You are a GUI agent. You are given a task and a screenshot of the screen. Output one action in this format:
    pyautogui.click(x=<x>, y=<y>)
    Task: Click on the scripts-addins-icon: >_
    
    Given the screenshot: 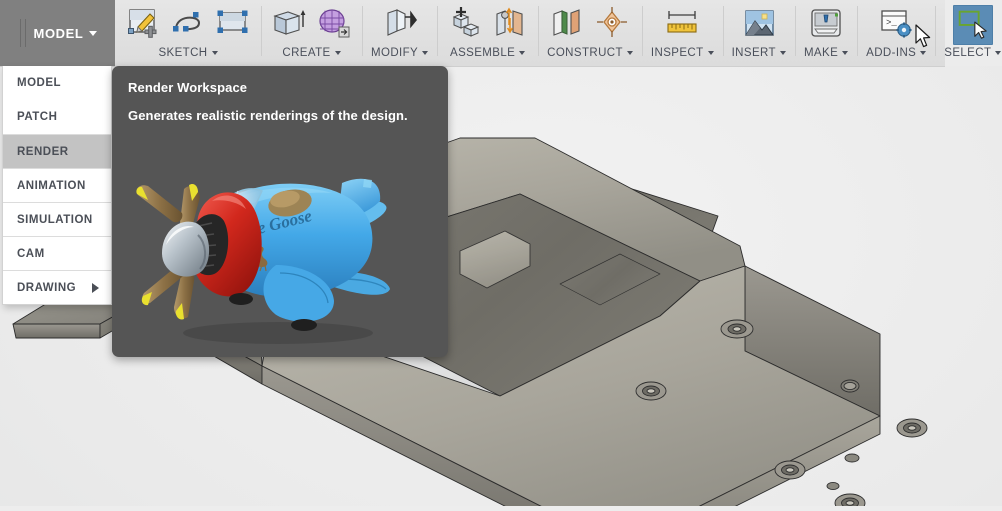 What is the action you would take?
    pyautogui.click(x=896, y=24)
    